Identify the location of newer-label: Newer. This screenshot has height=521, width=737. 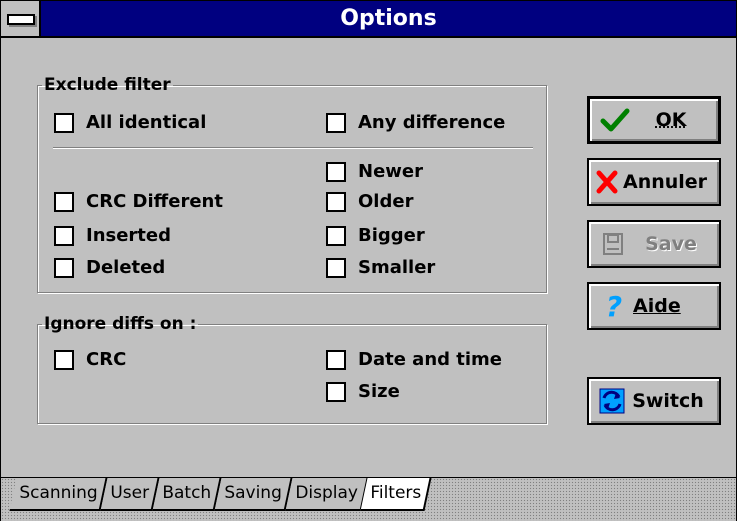
(390, 171).